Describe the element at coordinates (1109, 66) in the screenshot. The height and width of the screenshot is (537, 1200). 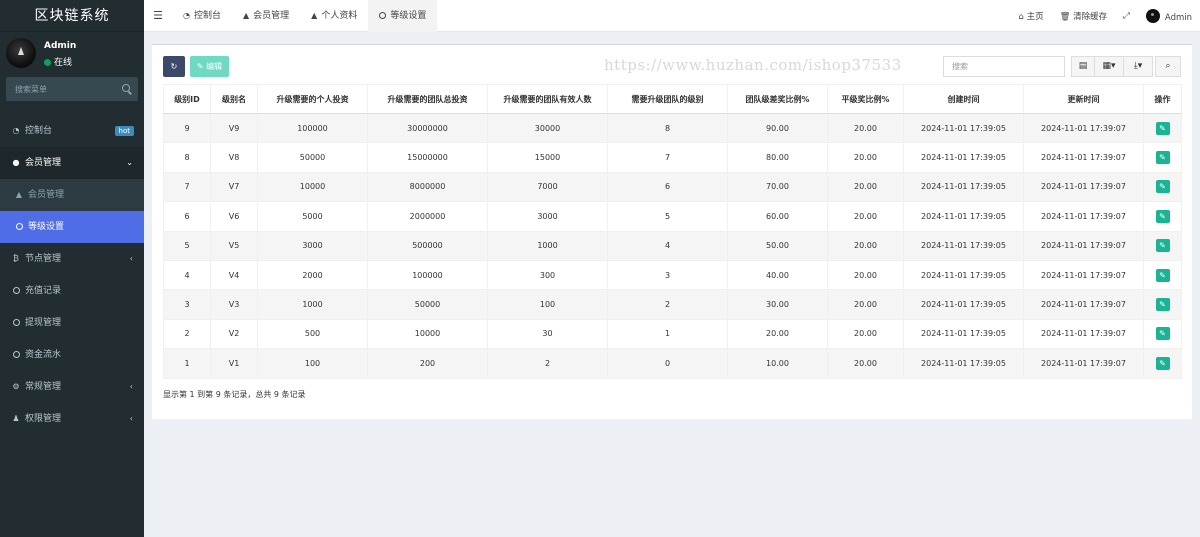
I see `columns-icon: ▦▾` at that location.